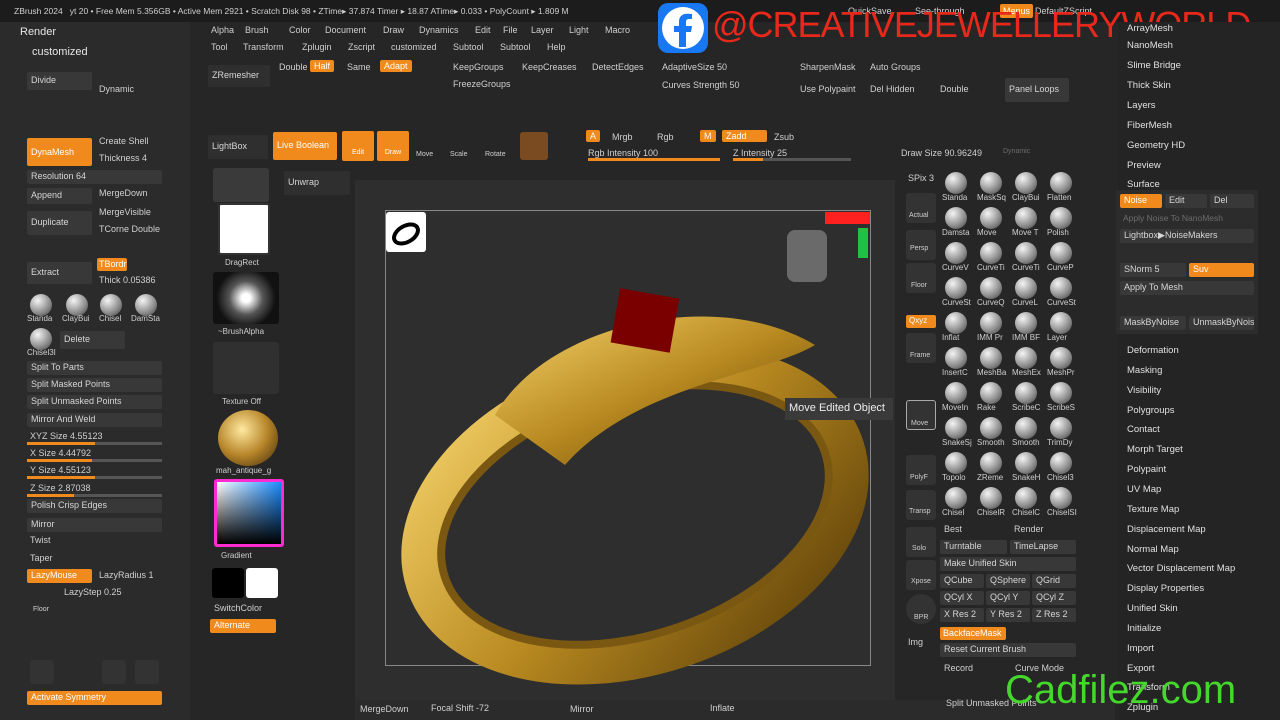 This screenshot has height=720, width=1280. I want to click on thick-skin-item: Thick Skin, so click(1149, 85).